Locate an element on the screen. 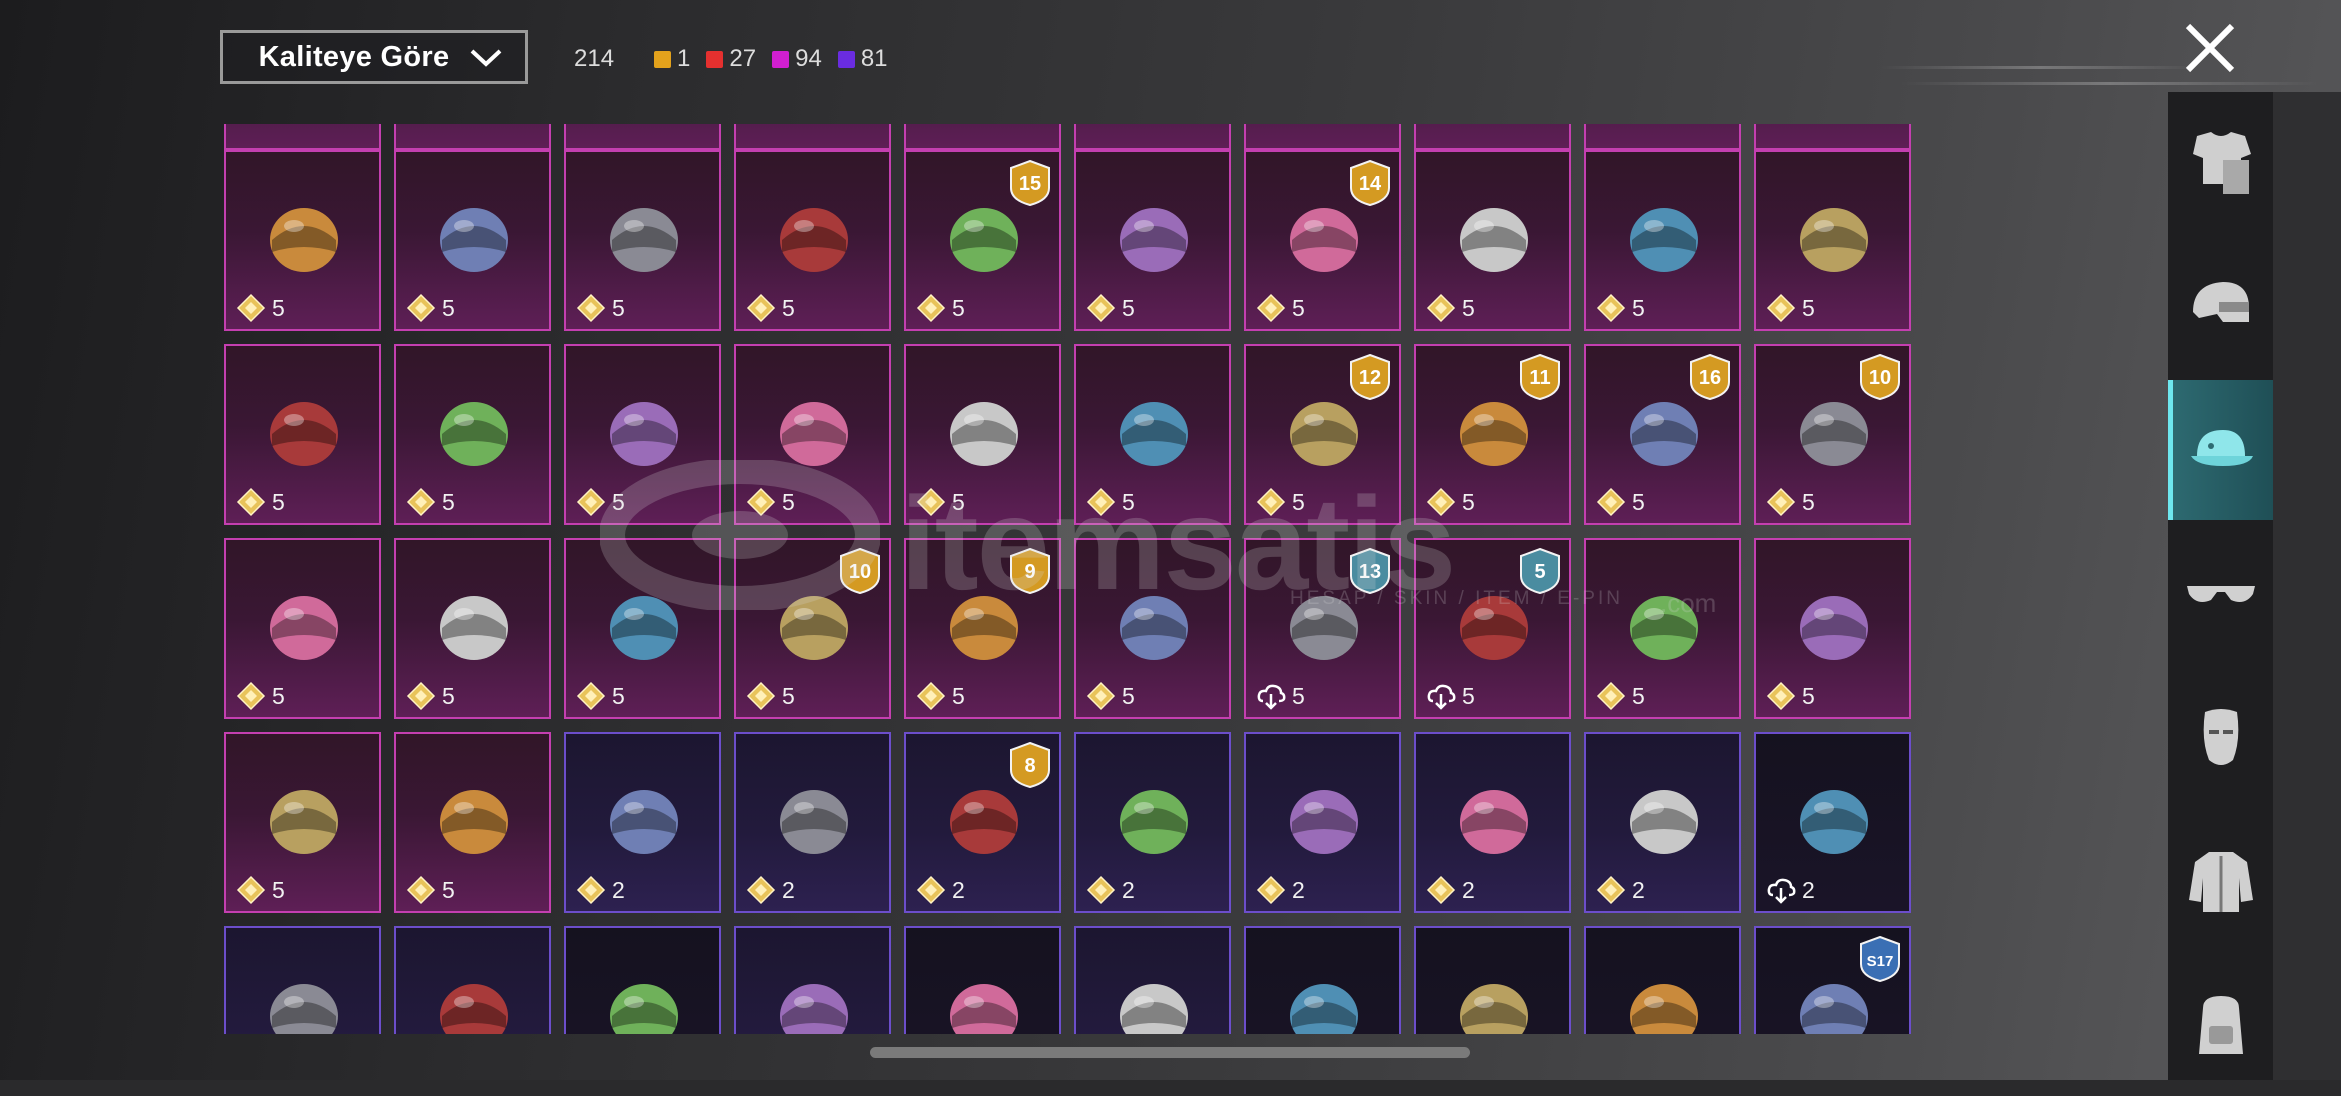 Image resolution: width=2341 pixels, height=1096 pixels. level-badge-text: 13 is located at coordinates (1370, 572).